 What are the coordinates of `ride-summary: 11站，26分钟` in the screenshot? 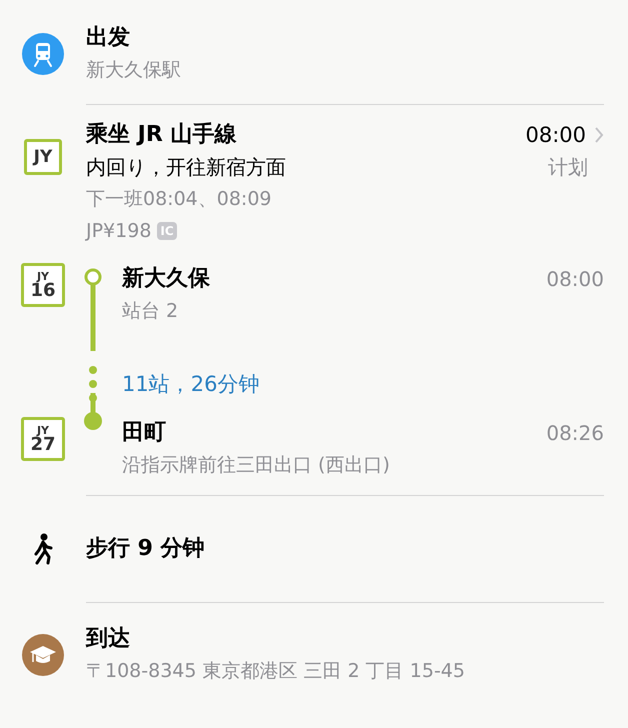 It's located at (363, 384).